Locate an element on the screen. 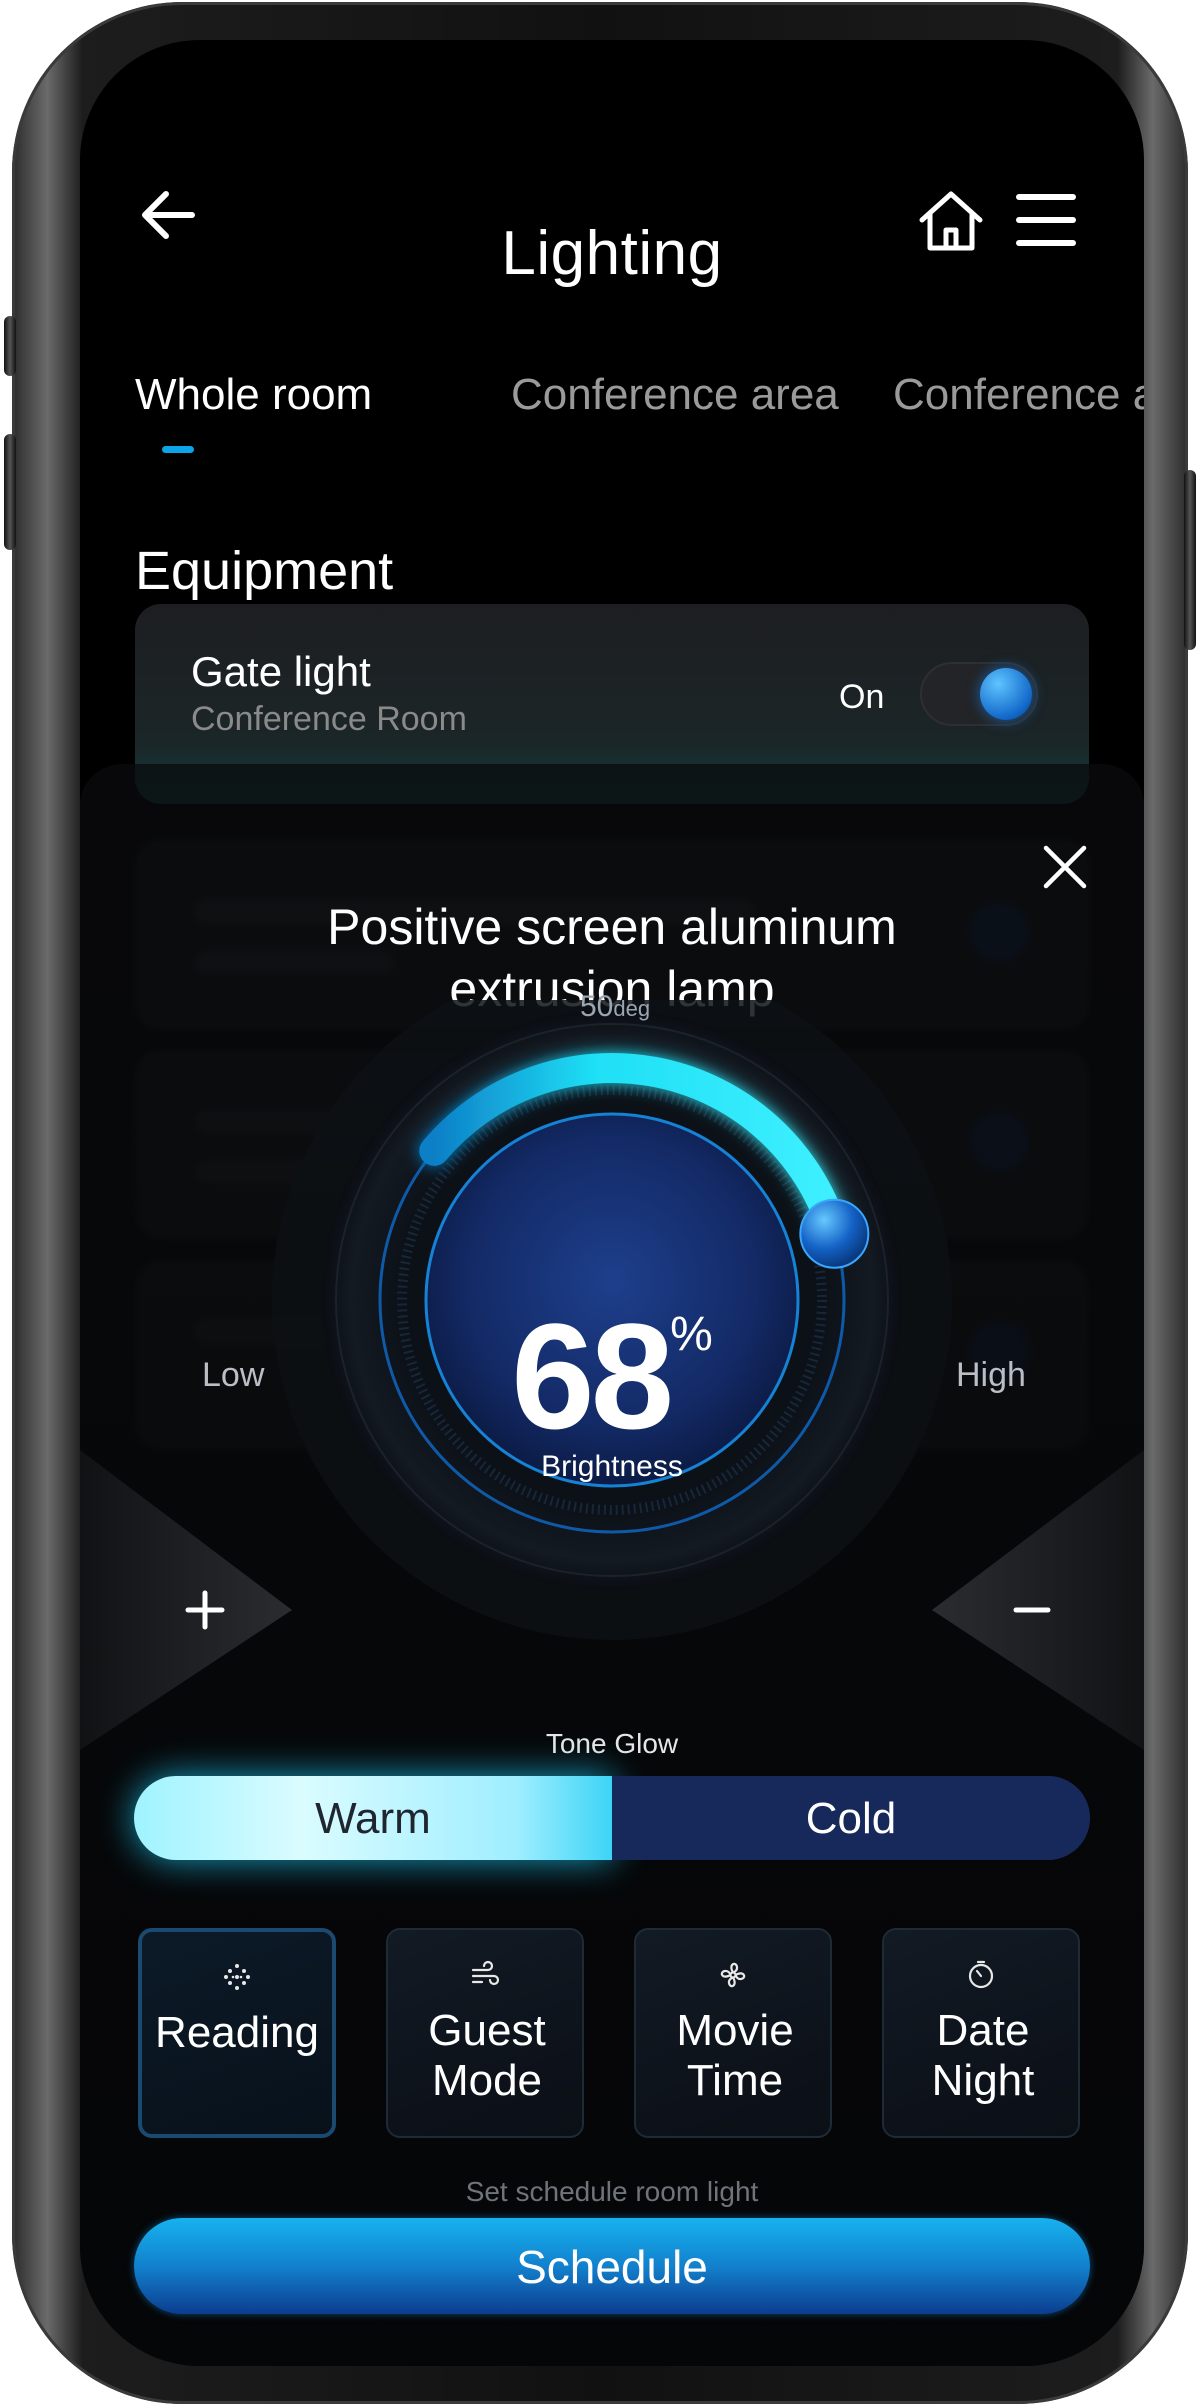 The width and height of the screenshot is (1200, 2407). brightness-caption: Brightness is located at coordinates (612, 1466).